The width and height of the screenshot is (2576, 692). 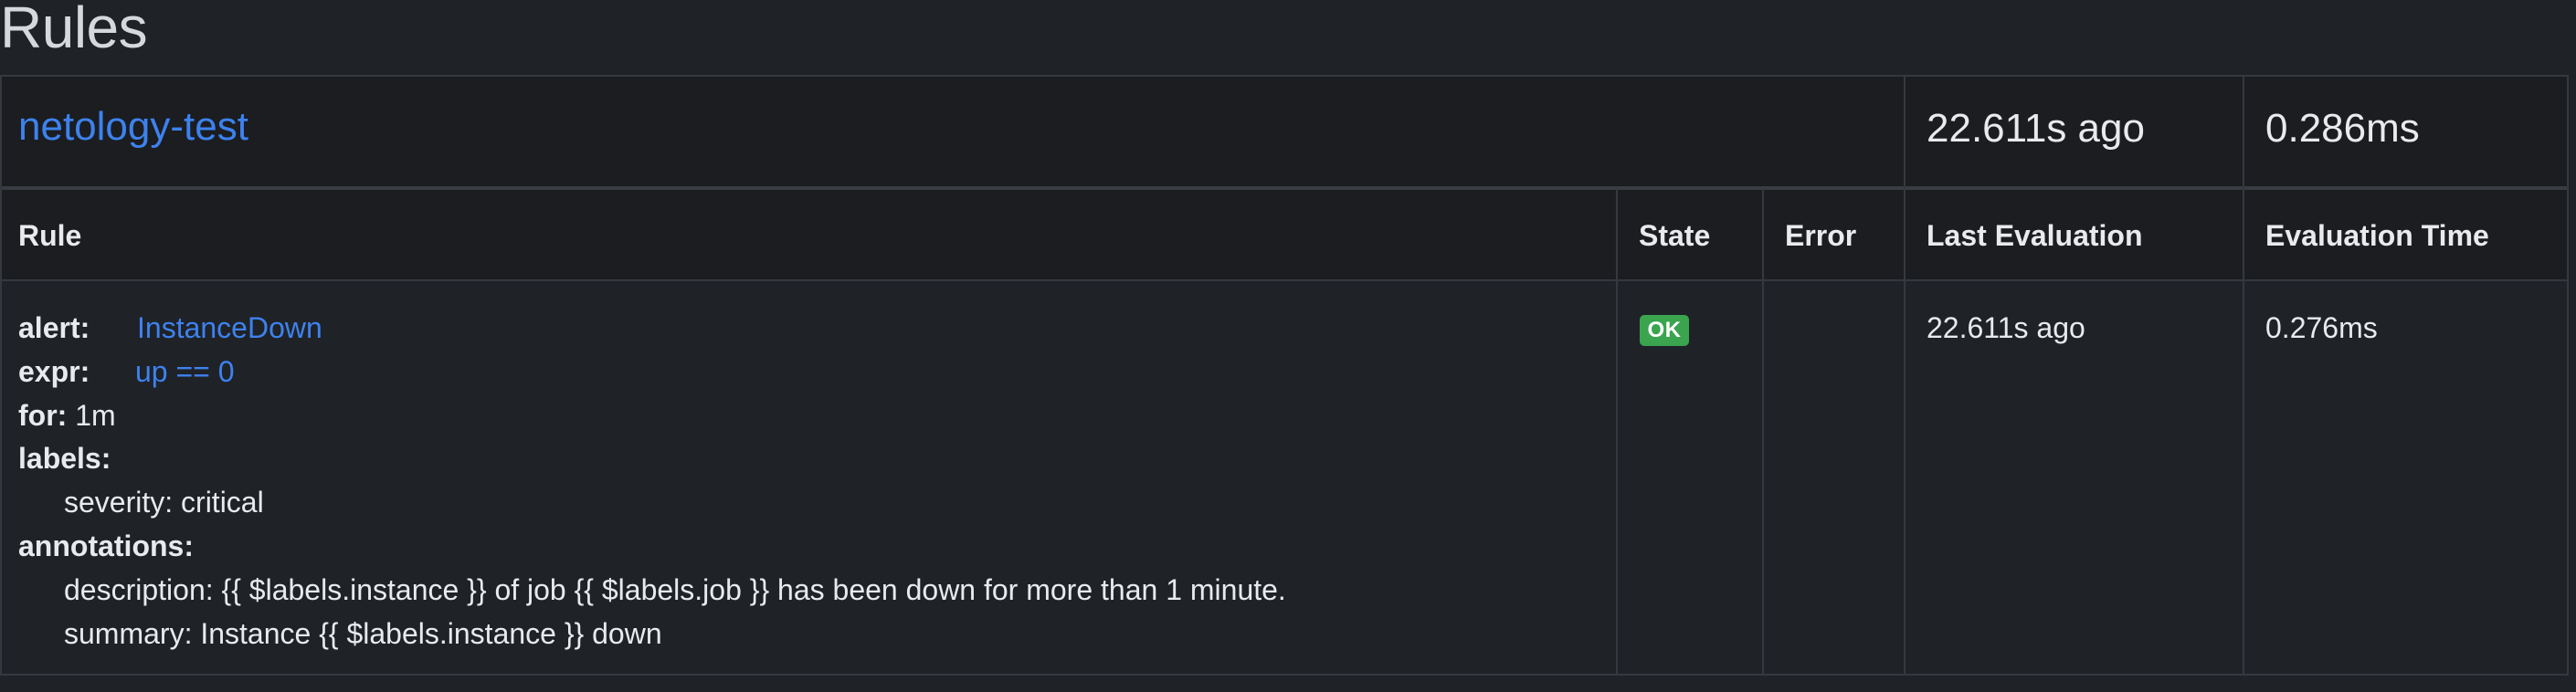 What do you see at coordinates (2342, 128) in the screenshot?
I see `group-evaluation-time: 0.286ms` at bounding box center [2342, 128].